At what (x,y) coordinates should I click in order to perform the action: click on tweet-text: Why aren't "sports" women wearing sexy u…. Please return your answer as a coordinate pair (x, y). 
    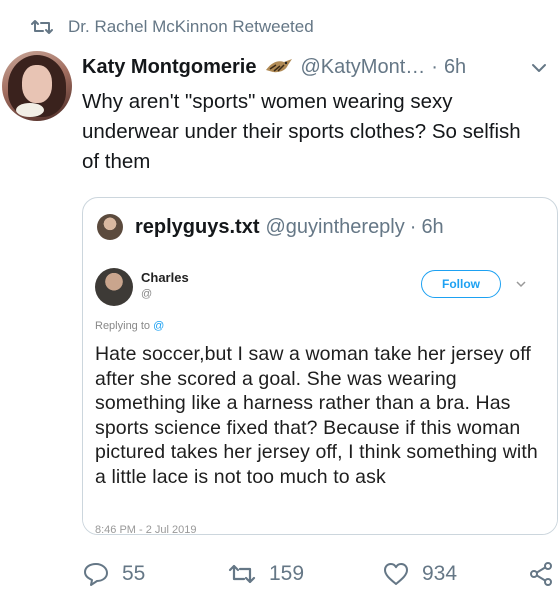
    Looking at the image, I should click on (301, 131).